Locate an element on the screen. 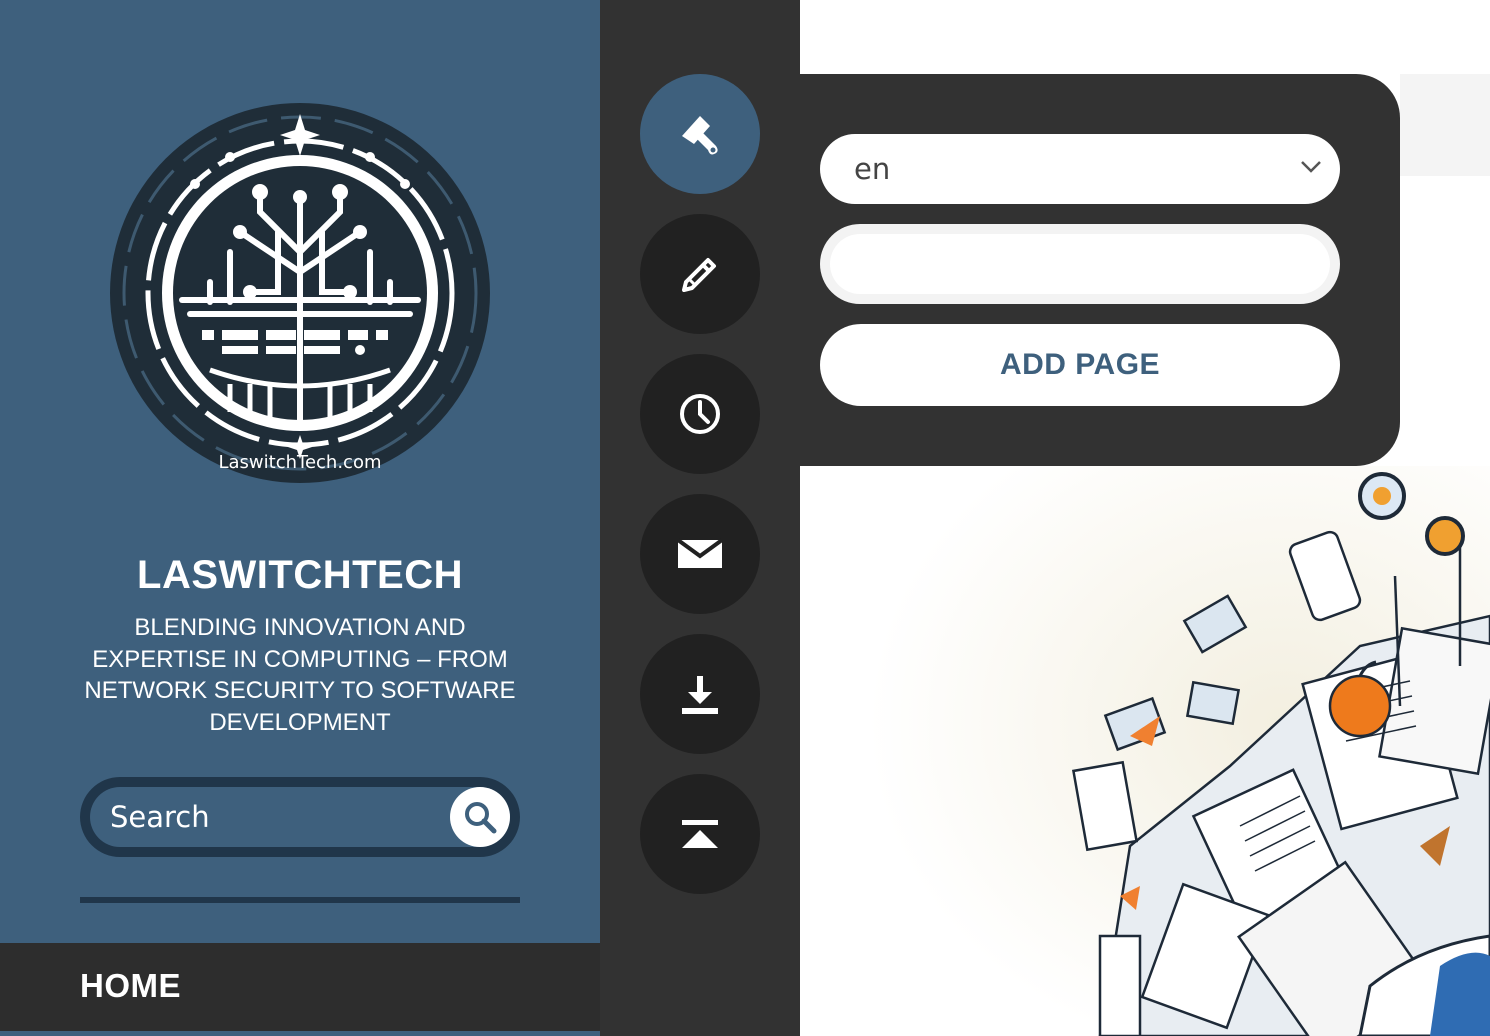  clock-icon is located at coordinates (700, 414).